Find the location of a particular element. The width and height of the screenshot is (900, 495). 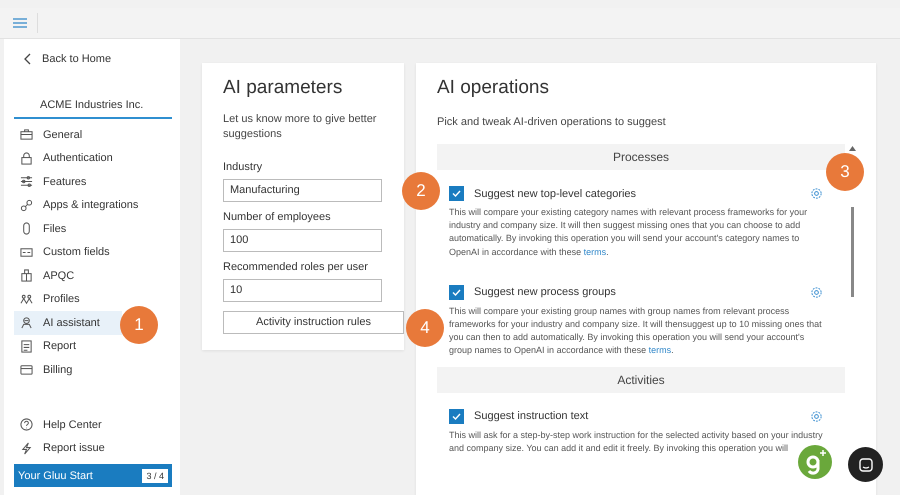

operation-title: Suggest new top-level categories is located at coordinates (556, 194).